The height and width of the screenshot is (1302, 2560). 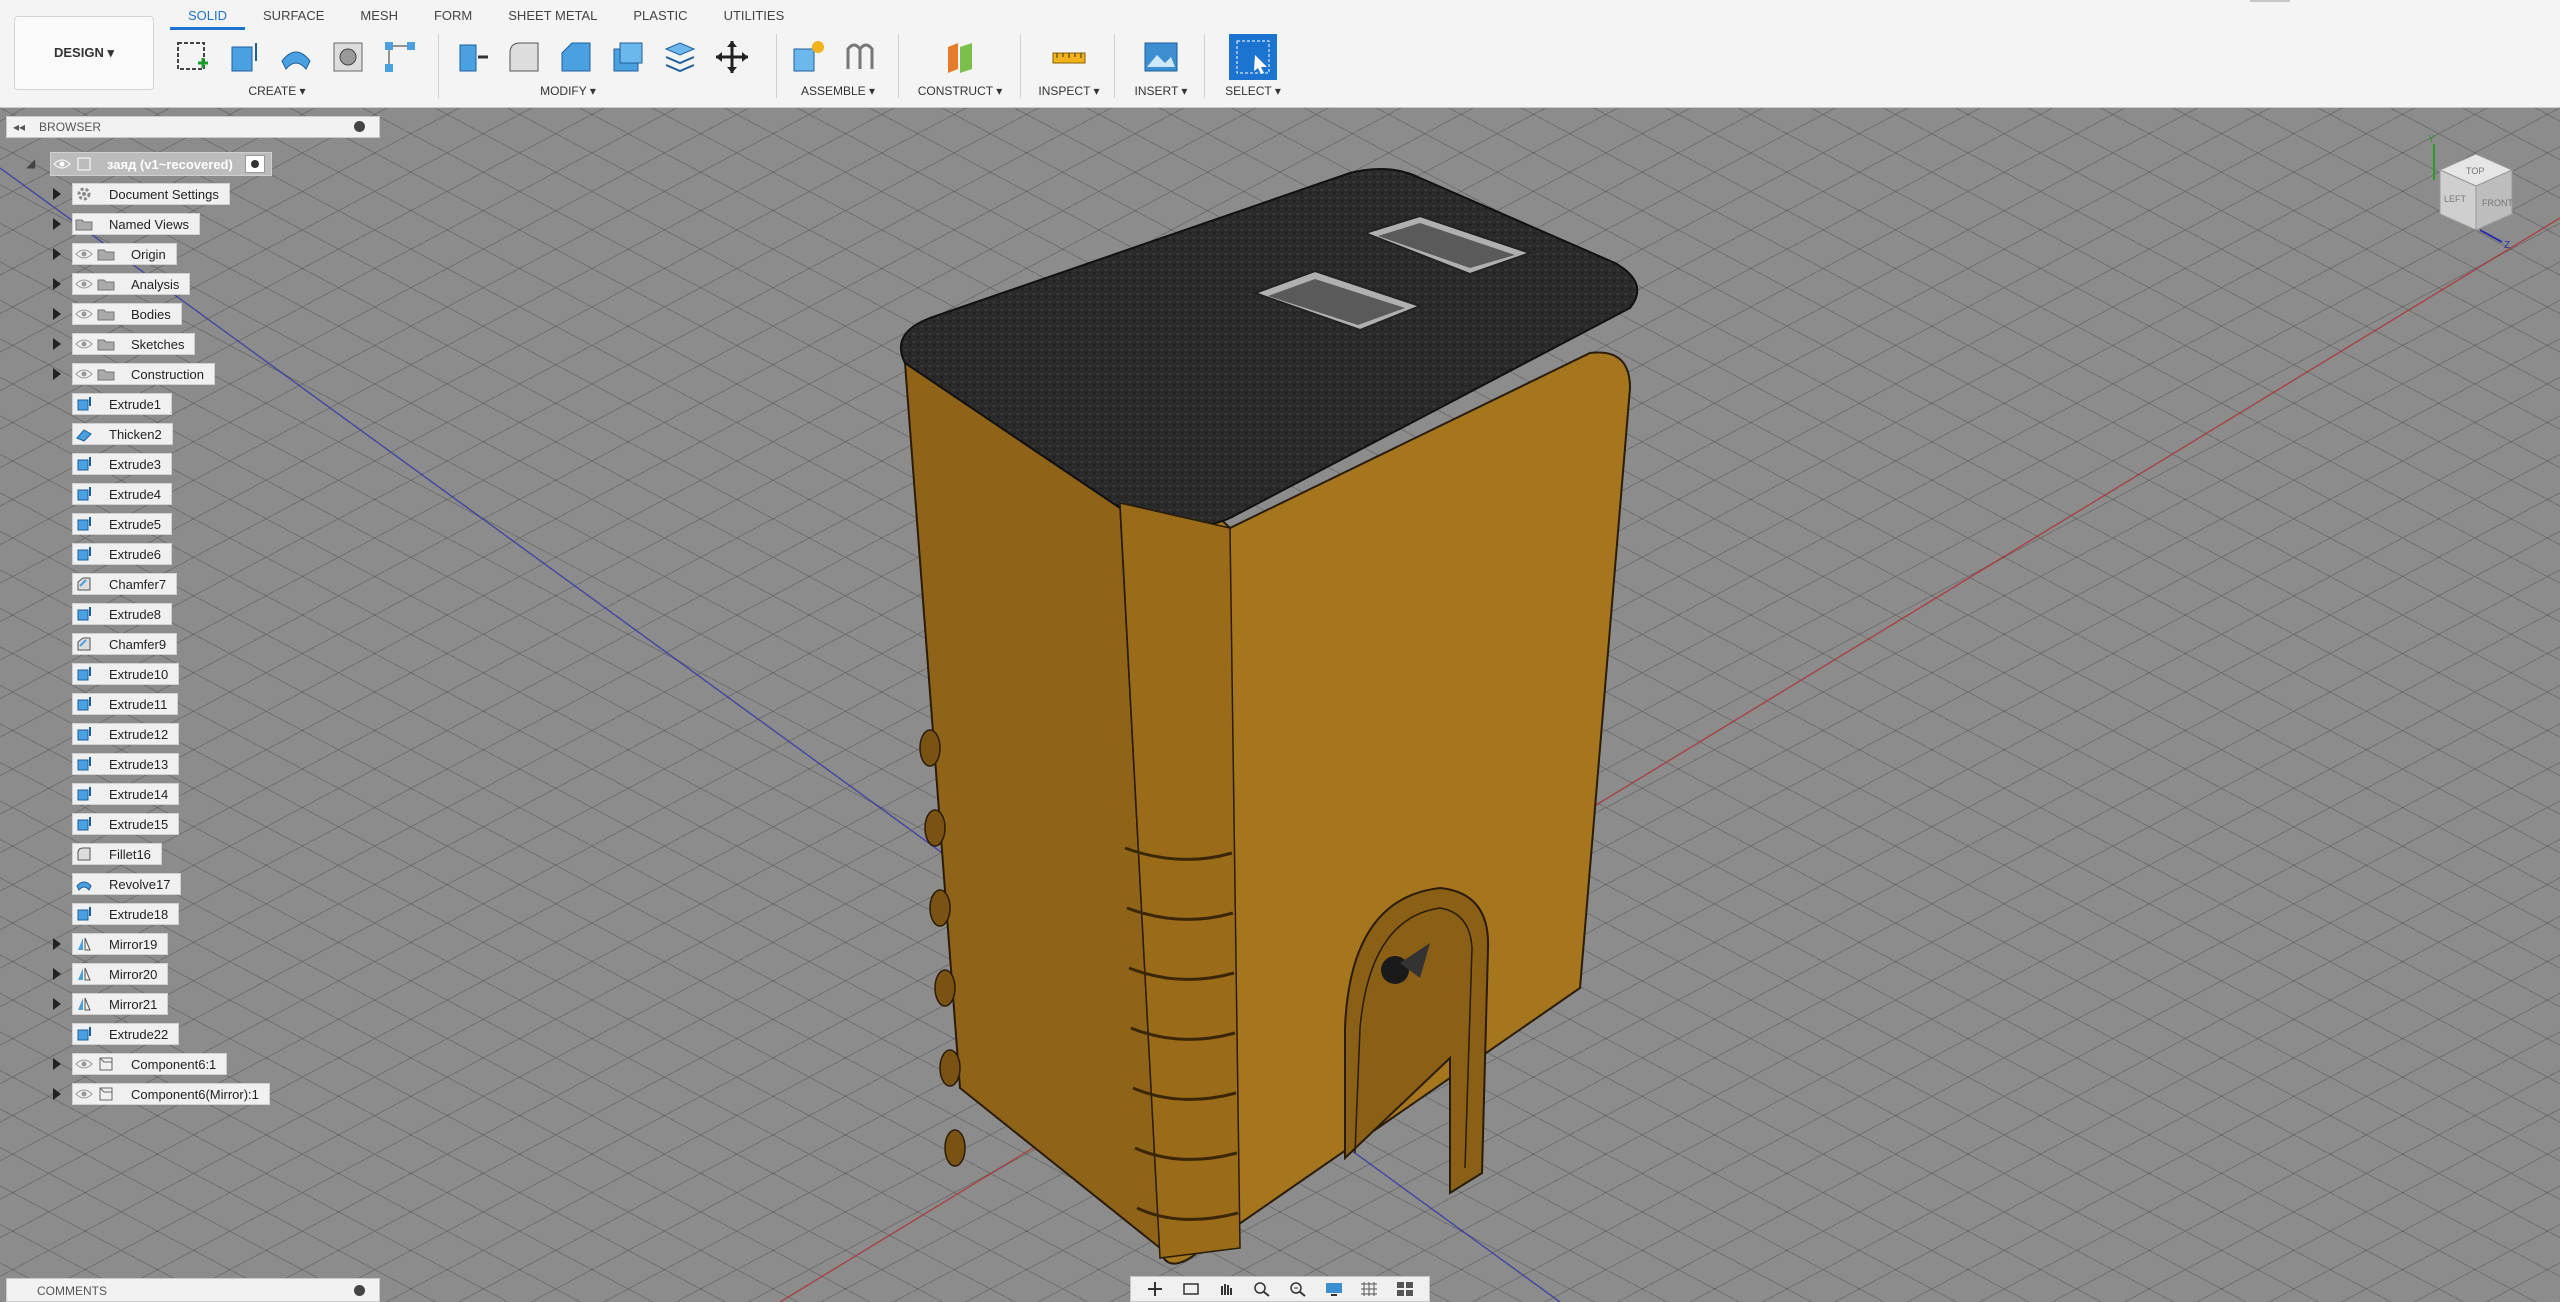 I want to click on tab-mesh: MESH, so click(x=379, y=15).